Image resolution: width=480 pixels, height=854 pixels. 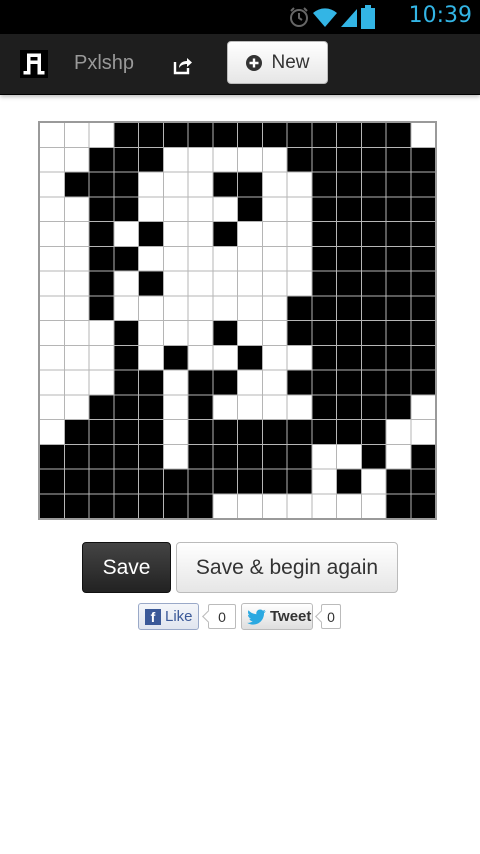 What do you see at coordinates (287, 567) in the screenshot?
I see `save-and-begin-again-button: Save & begin again` at bounding box center [287, 567].